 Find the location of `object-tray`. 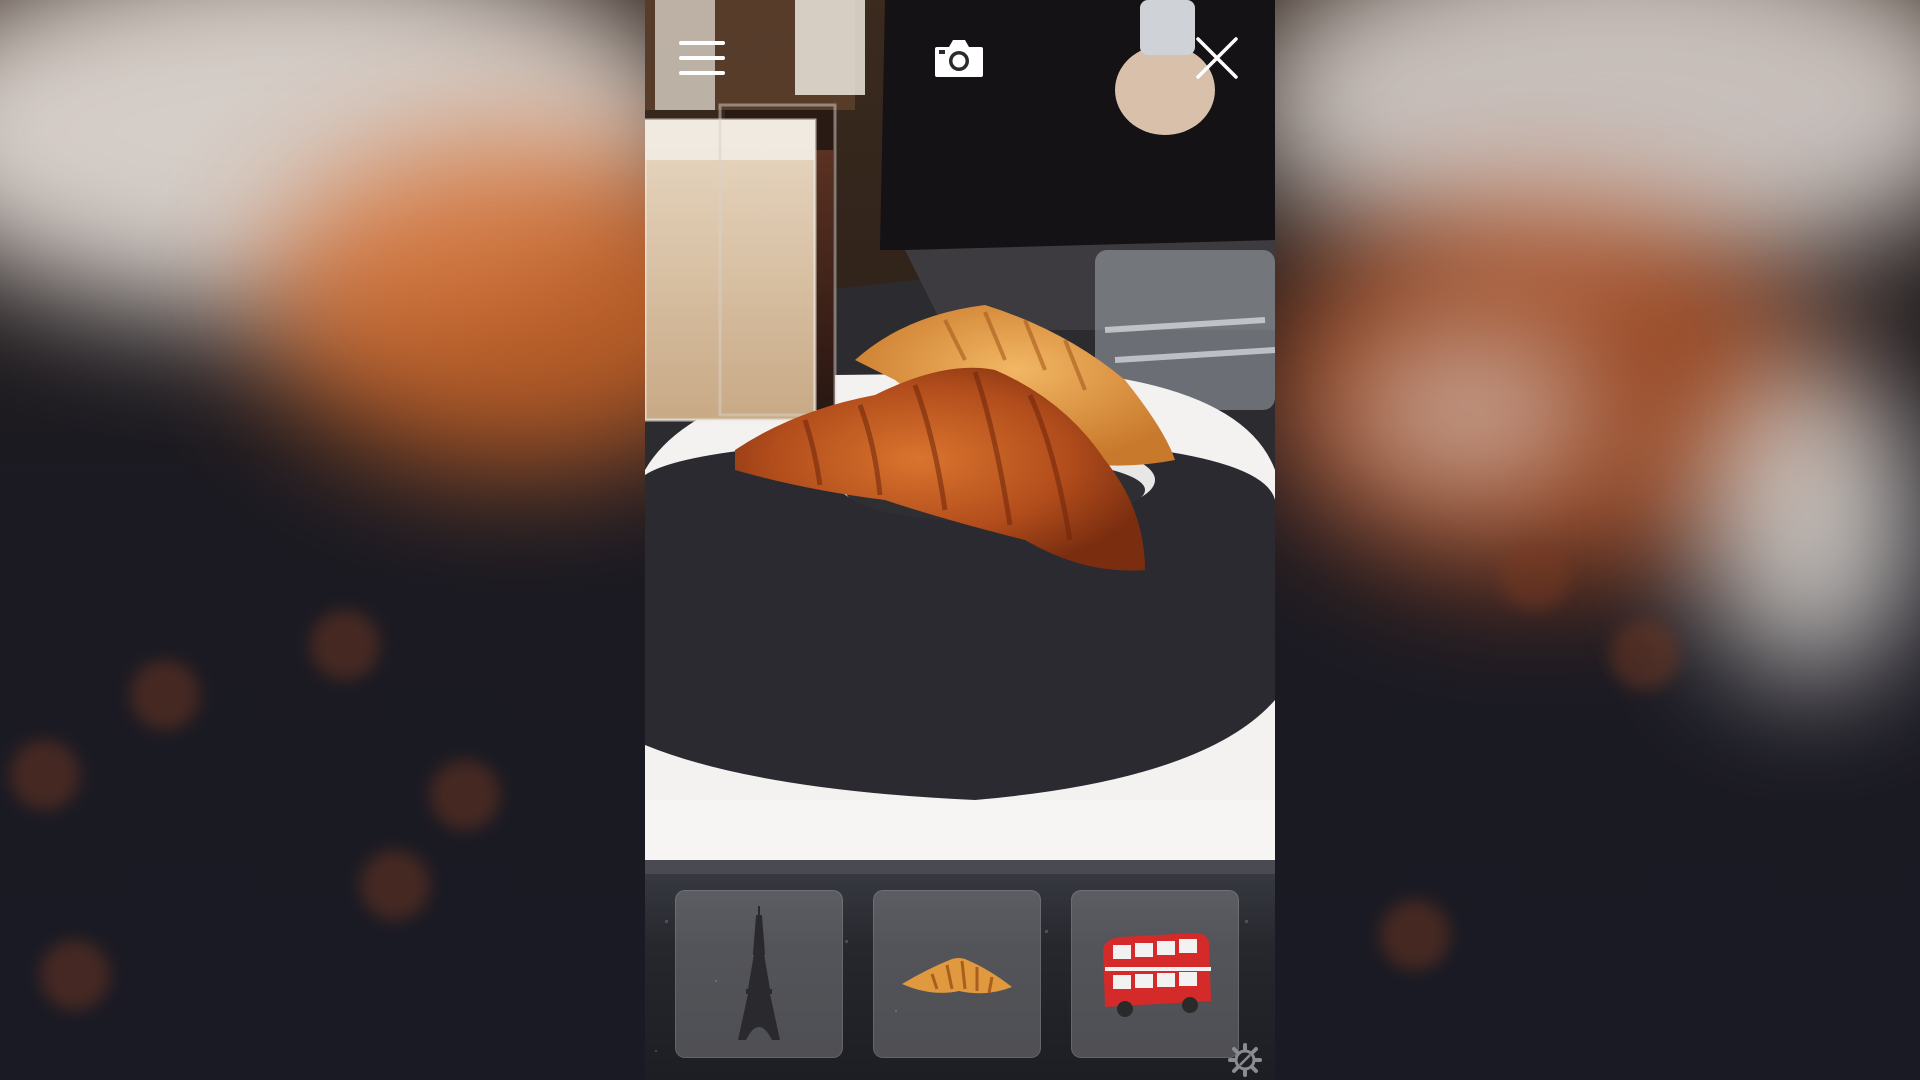

object-tray is located at coordinates (960, 970).